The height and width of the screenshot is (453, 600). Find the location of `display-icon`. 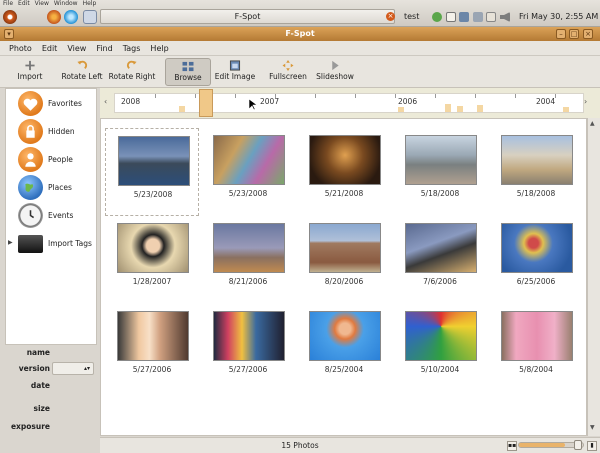

display-icon is located at coordinates (464, 17).